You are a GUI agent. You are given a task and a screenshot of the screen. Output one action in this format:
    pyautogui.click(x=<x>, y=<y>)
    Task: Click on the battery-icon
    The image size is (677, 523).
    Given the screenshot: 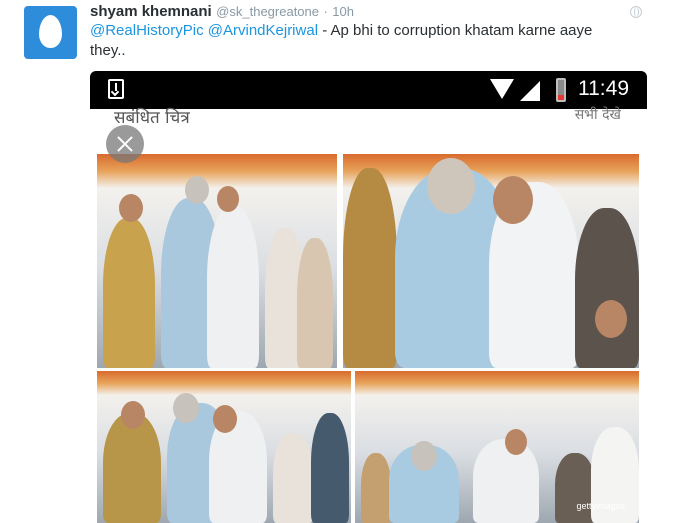 What is the action you would take?
    pyautogui.click(x=561, y=90)
    